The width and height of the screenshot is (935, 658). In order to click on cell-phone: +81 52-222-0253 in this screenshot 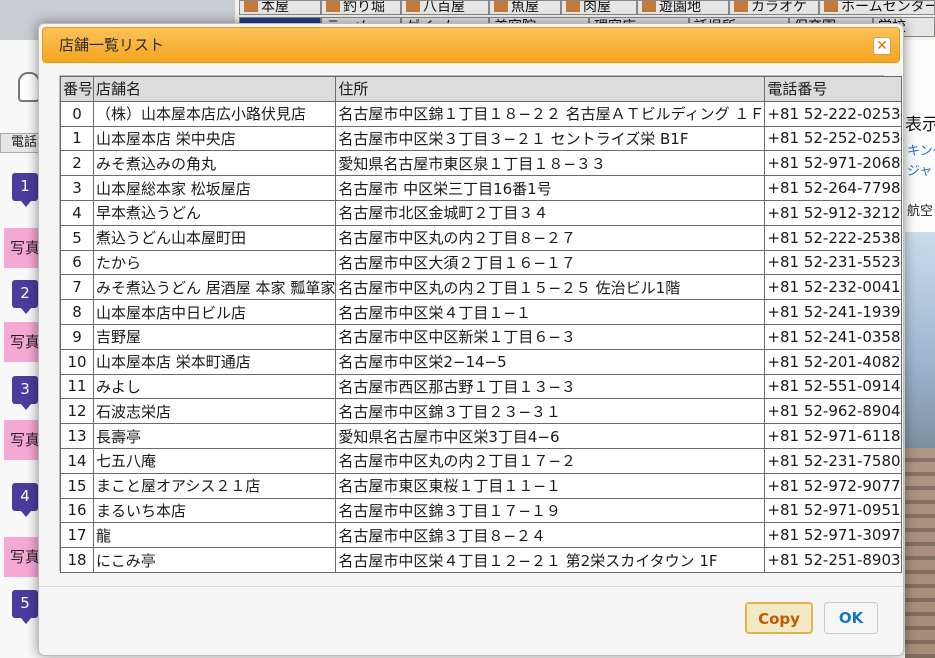, I will do `click(833, 113)`.